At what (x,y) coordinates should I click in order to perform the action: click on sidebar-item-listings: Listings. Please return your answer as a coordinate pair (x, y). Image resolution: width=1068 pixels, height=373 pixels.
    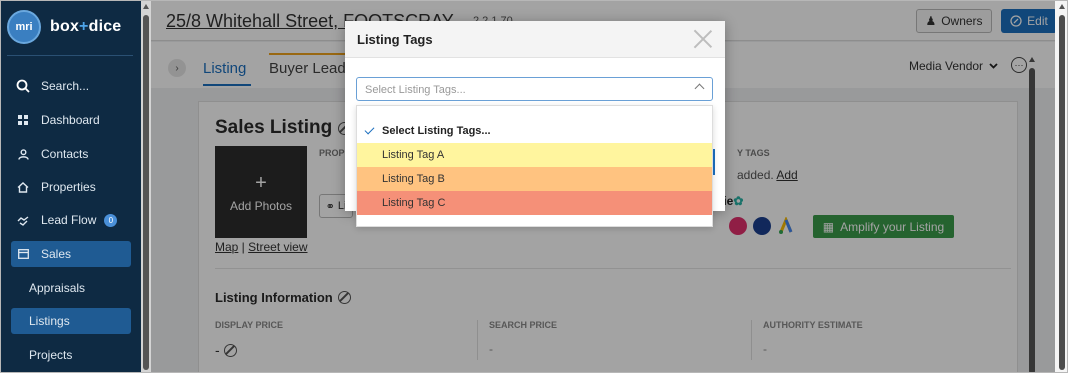
    Looking at the image, I should click on (71, 321).